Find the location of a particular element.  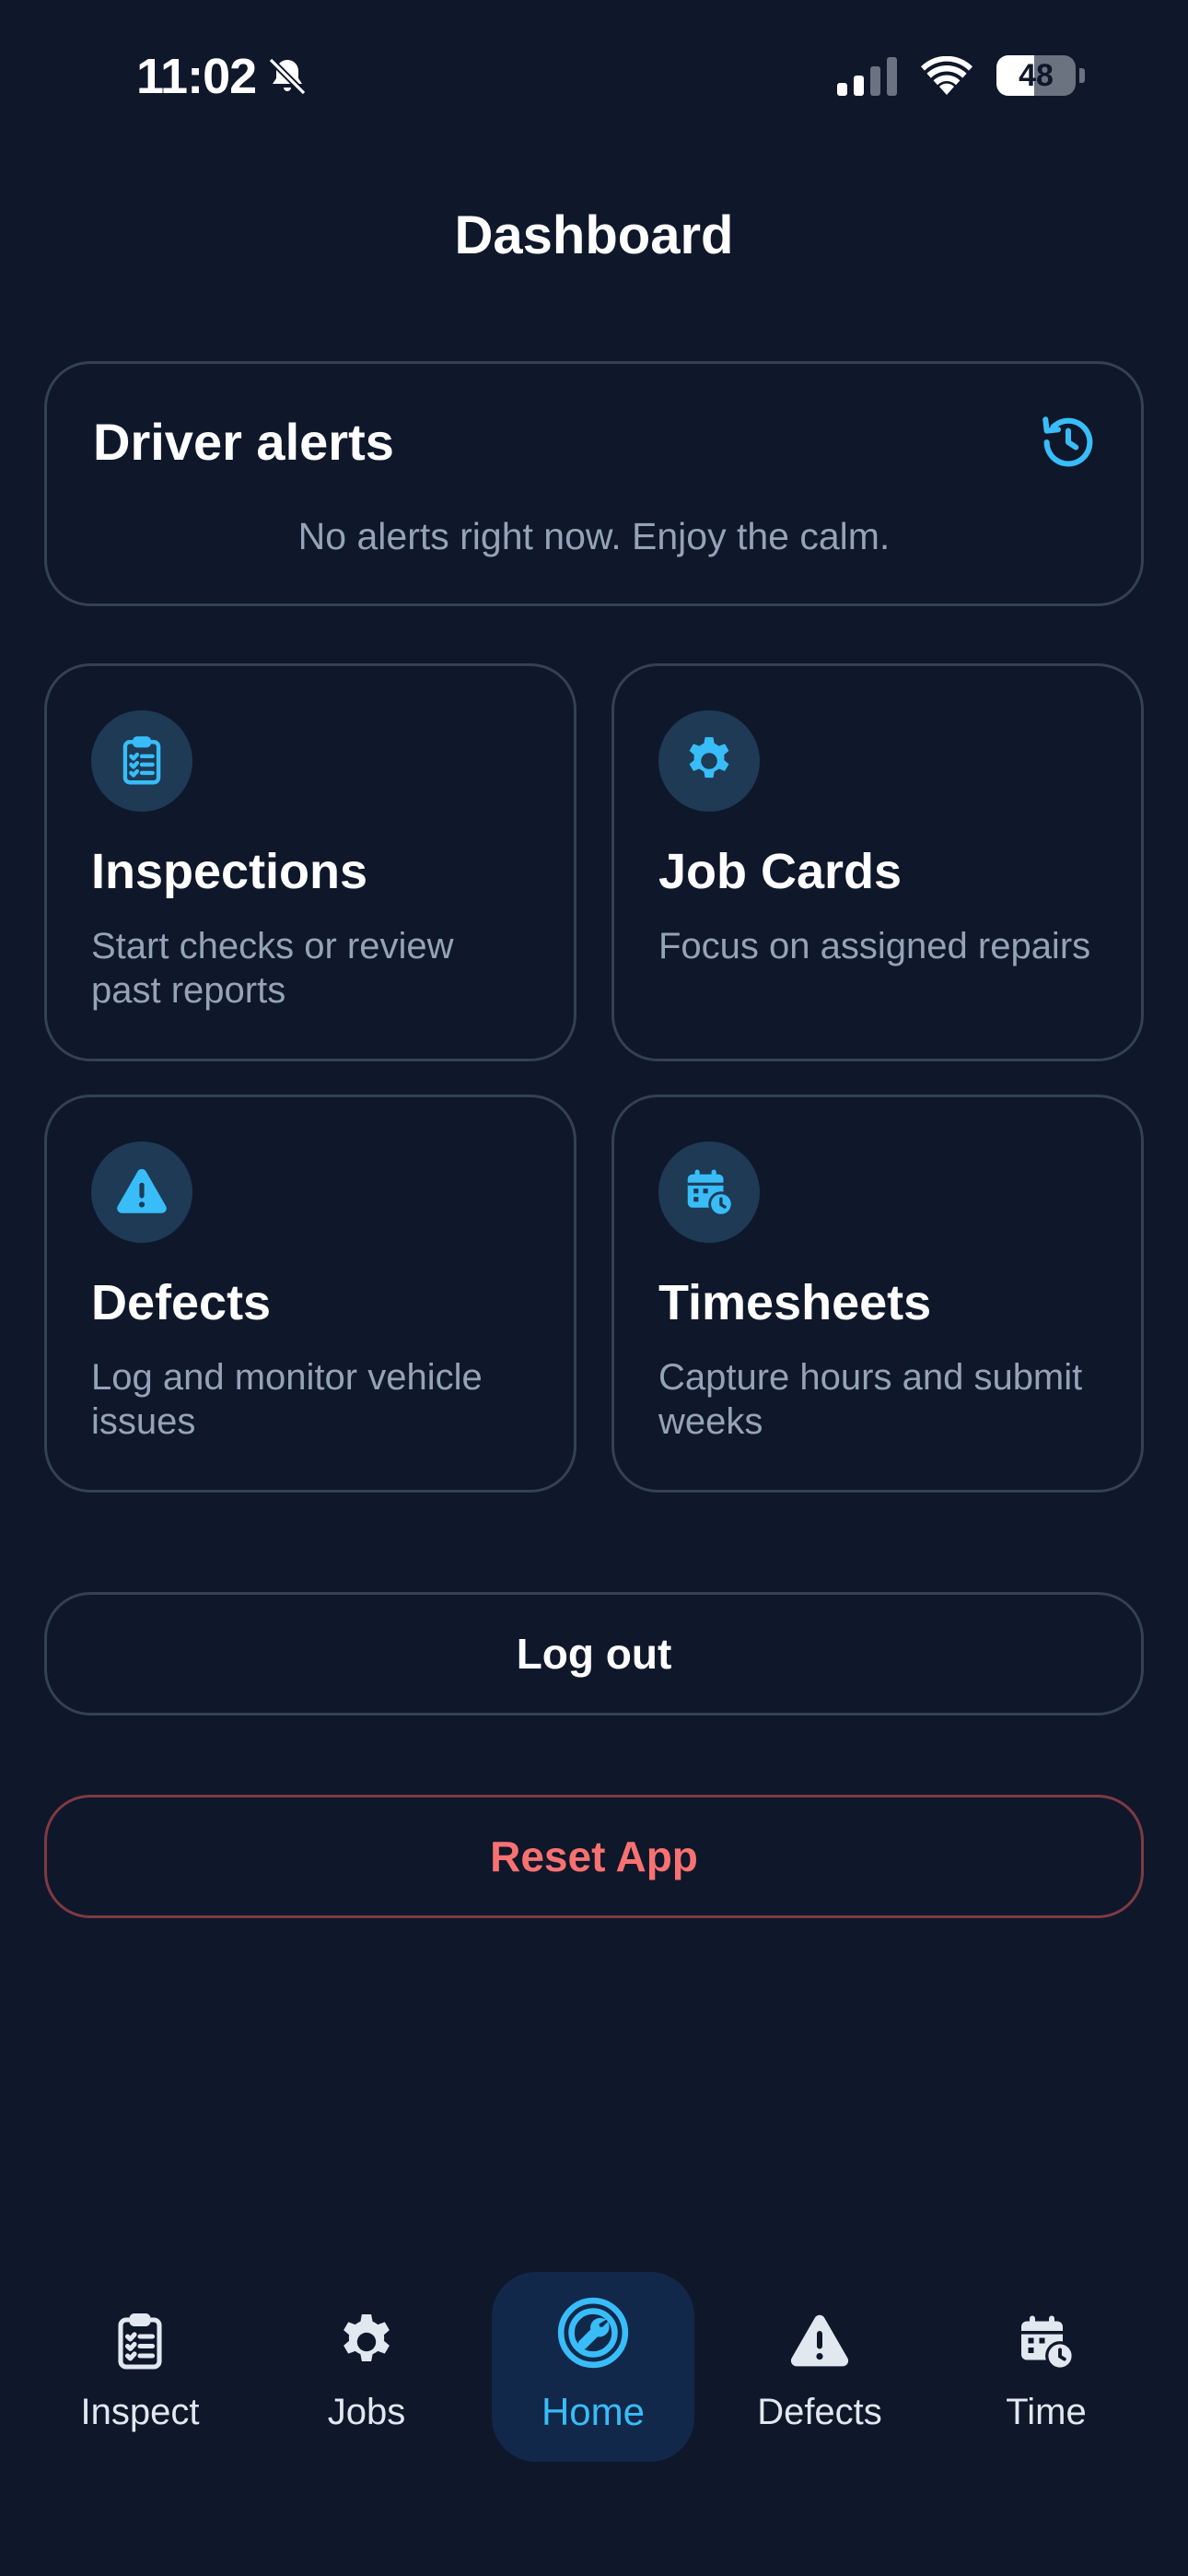

nav-item-jobs: Jobs is located at coordinates (366, 2358).